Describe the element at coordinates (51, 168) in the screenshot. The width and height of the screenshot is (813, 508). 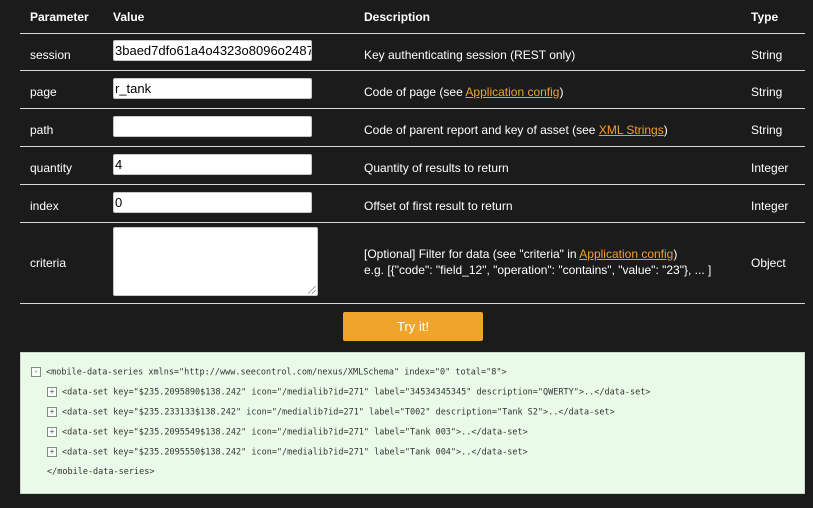
I see `param-name: quantity` at that location.